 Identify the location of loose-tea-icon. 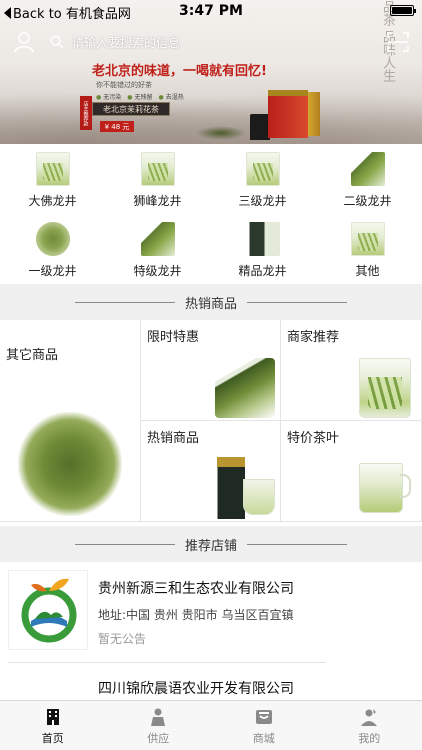
(52, 239).